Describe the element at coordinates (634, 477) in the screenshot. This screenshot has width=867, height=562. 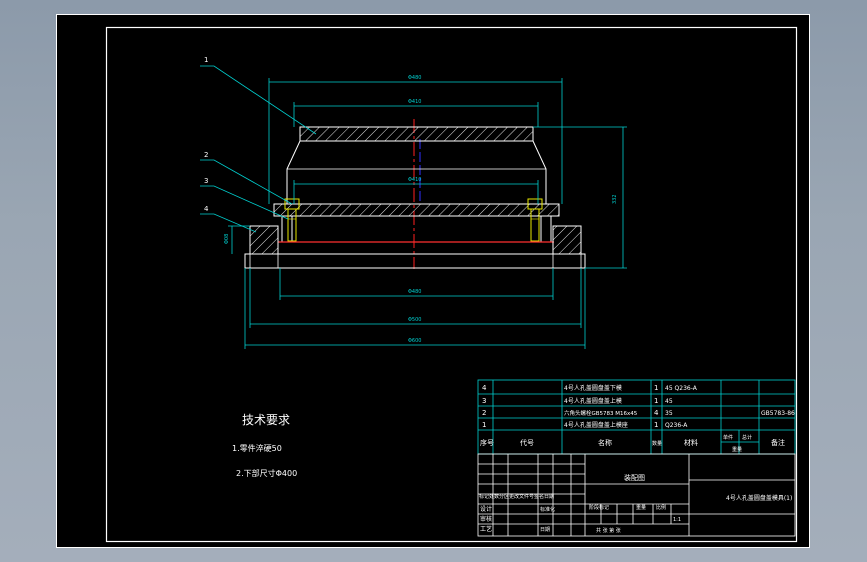
I see `material-mark: 装配图` at that location.